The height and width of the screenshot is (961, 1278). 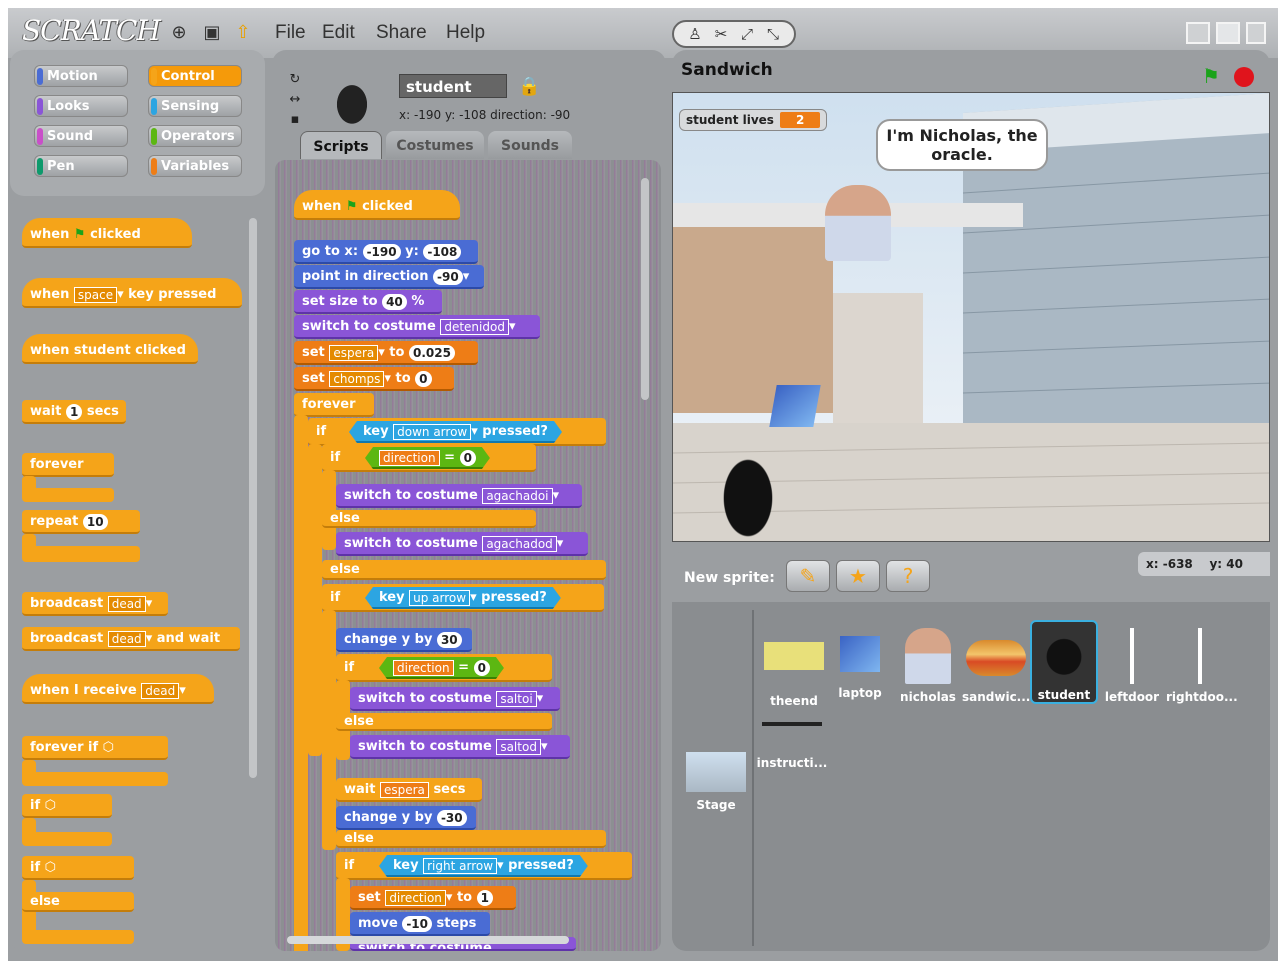 I want to click on key-right-pressed: key right arrow ▾ pressed?, so click(x=483, y=866).